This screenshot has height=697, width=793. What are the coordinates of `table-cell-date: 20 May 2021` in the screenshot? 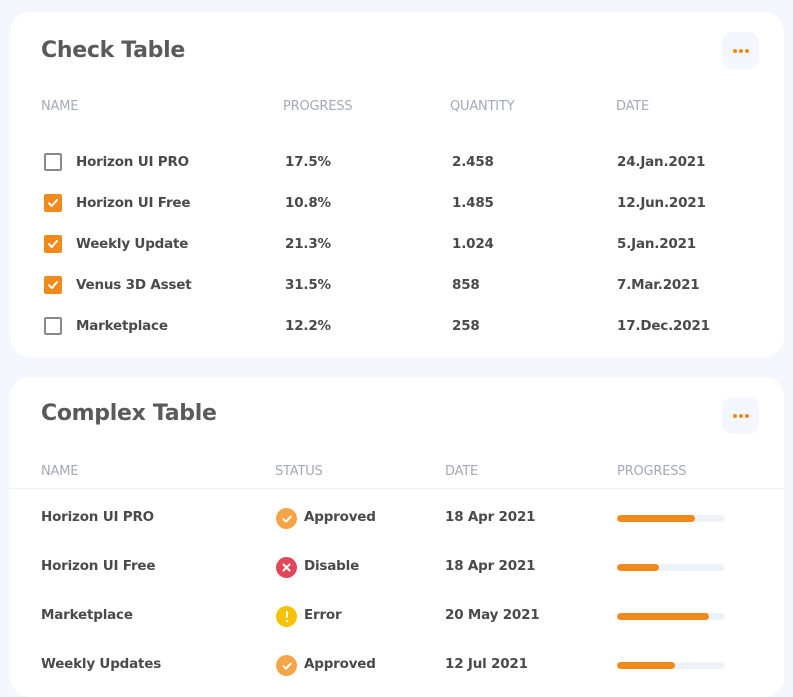 It's located at (492, 615).